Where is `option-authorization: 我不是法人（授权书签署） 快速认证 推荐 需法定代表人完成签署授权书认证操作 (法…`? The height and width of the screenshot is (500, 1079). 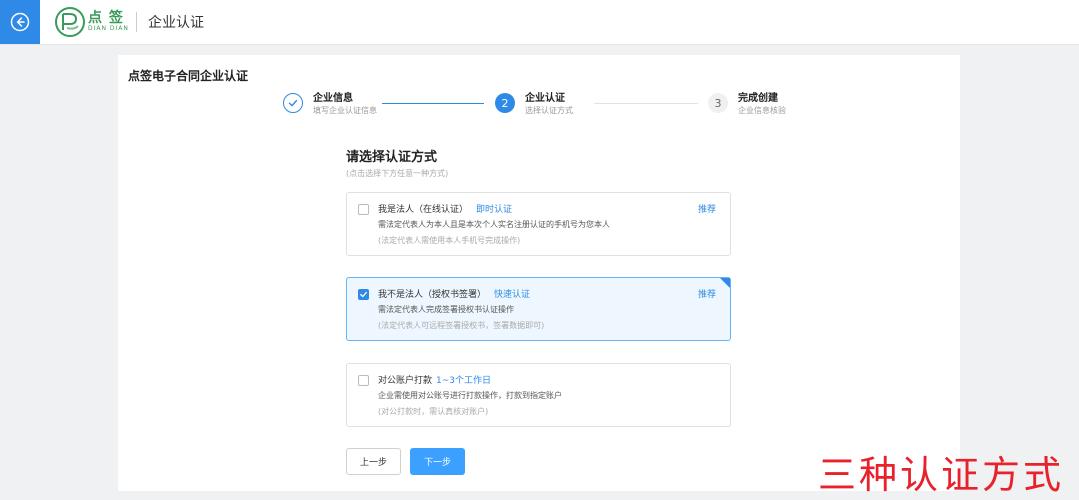
option-authorization: 我不是法人（授权书签署） 快速认证 推荐 需法定代表人完成签署授权书认证操作 (法… is located at coordinates (538, 309).